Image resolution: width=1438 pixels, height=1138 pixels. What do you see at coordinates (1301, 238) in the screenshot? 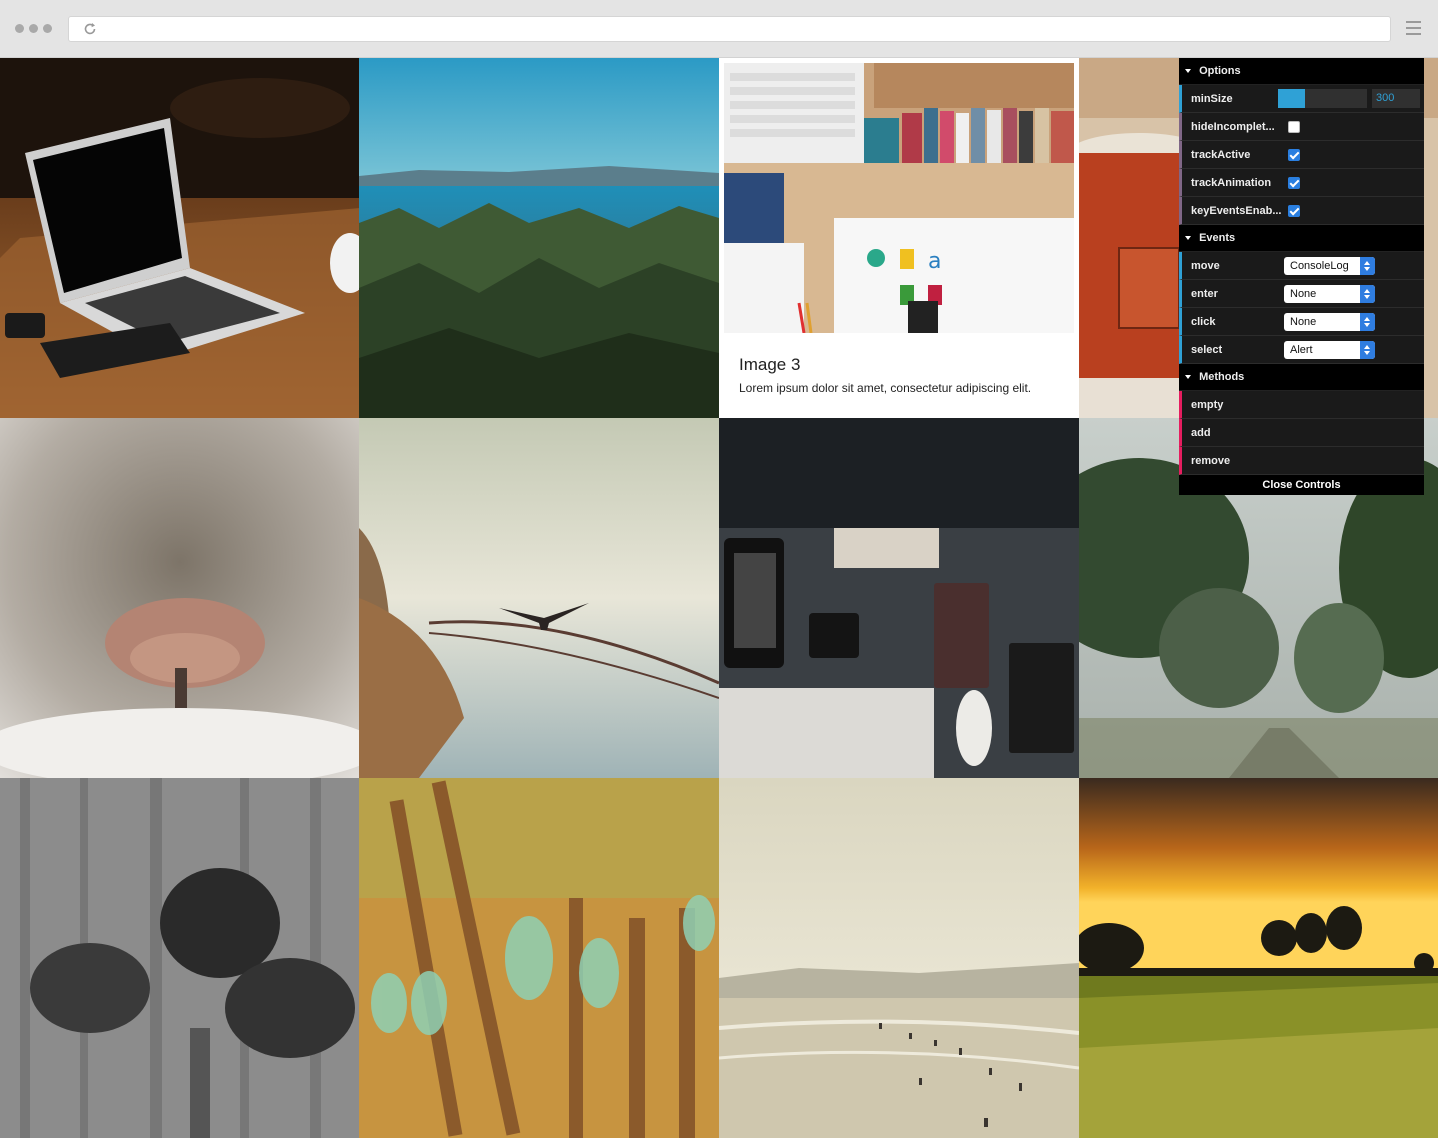
I see `events-folder-header: Events` at bounding box center [1301, 238].